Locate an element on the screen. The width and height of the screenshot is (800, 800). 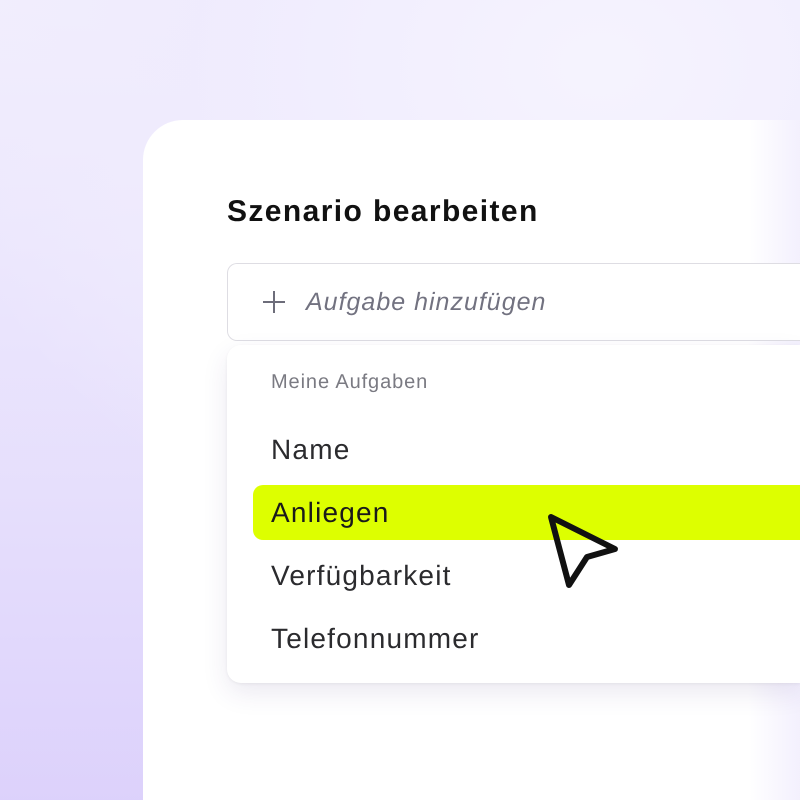
dropdown-item: Name is located at coordinates (526, 449).